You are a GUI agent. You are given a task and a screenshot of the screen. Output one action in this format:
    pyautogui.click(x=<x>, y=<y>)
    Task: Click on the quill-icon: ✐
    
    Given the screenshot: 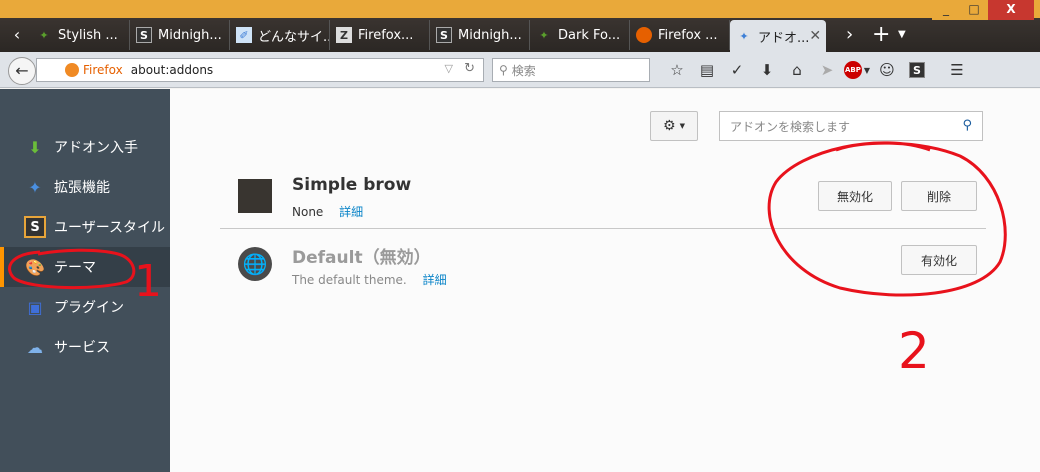 What is the action you would take?
    pyautogui.click(x=244, y=35)
    